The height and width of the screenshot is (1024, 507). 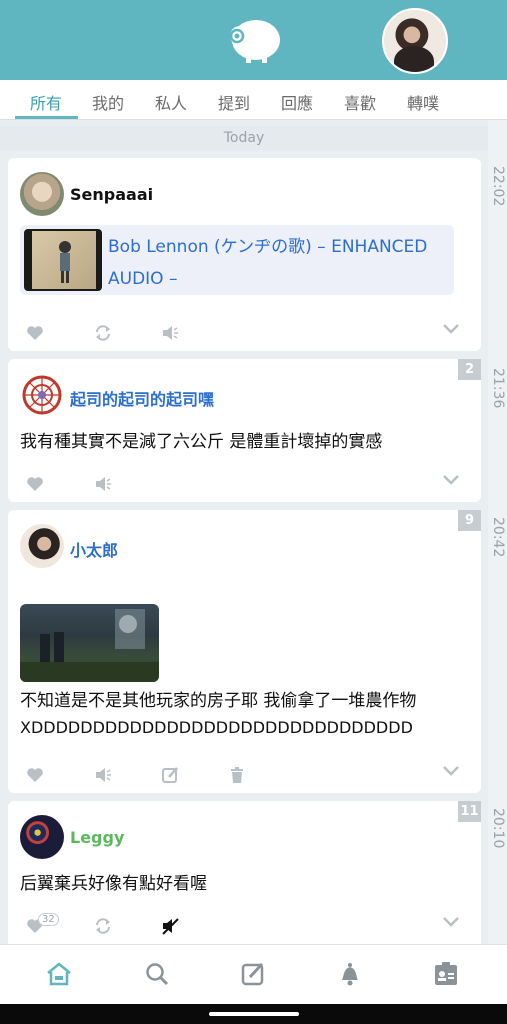 I want to click on author-name: 起司的起司的起司嘿, so click(x=142, y=398).